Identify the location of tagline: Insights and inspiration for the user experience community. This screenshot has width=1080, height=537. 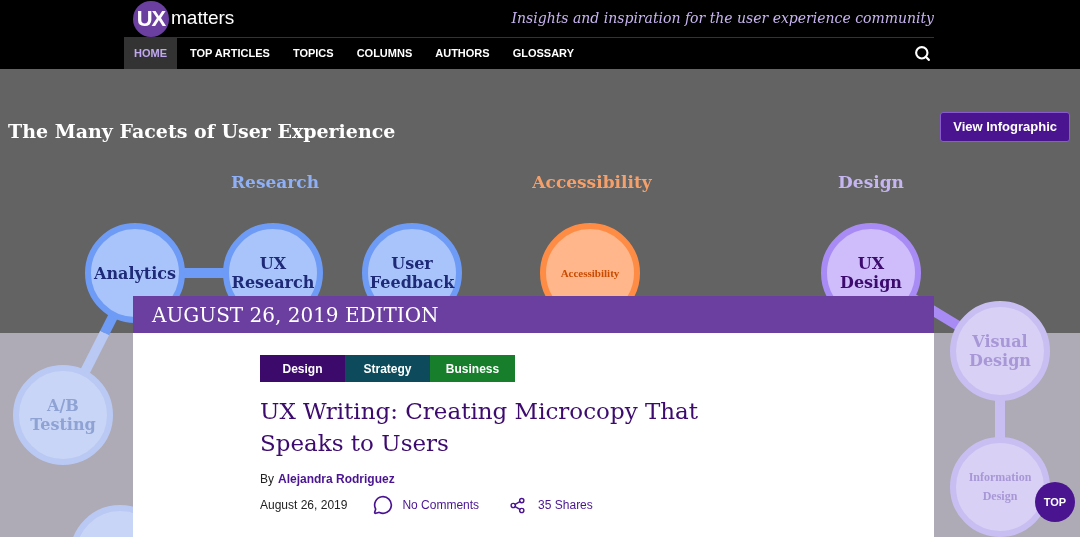
(722, 18).